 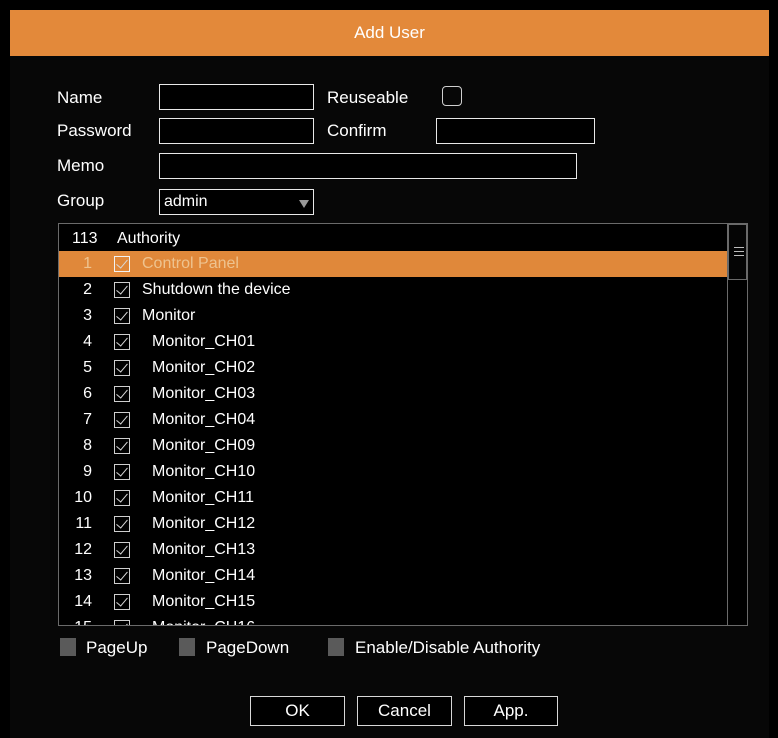 I want to click on group-label: Group, so click(x=81, y=200).